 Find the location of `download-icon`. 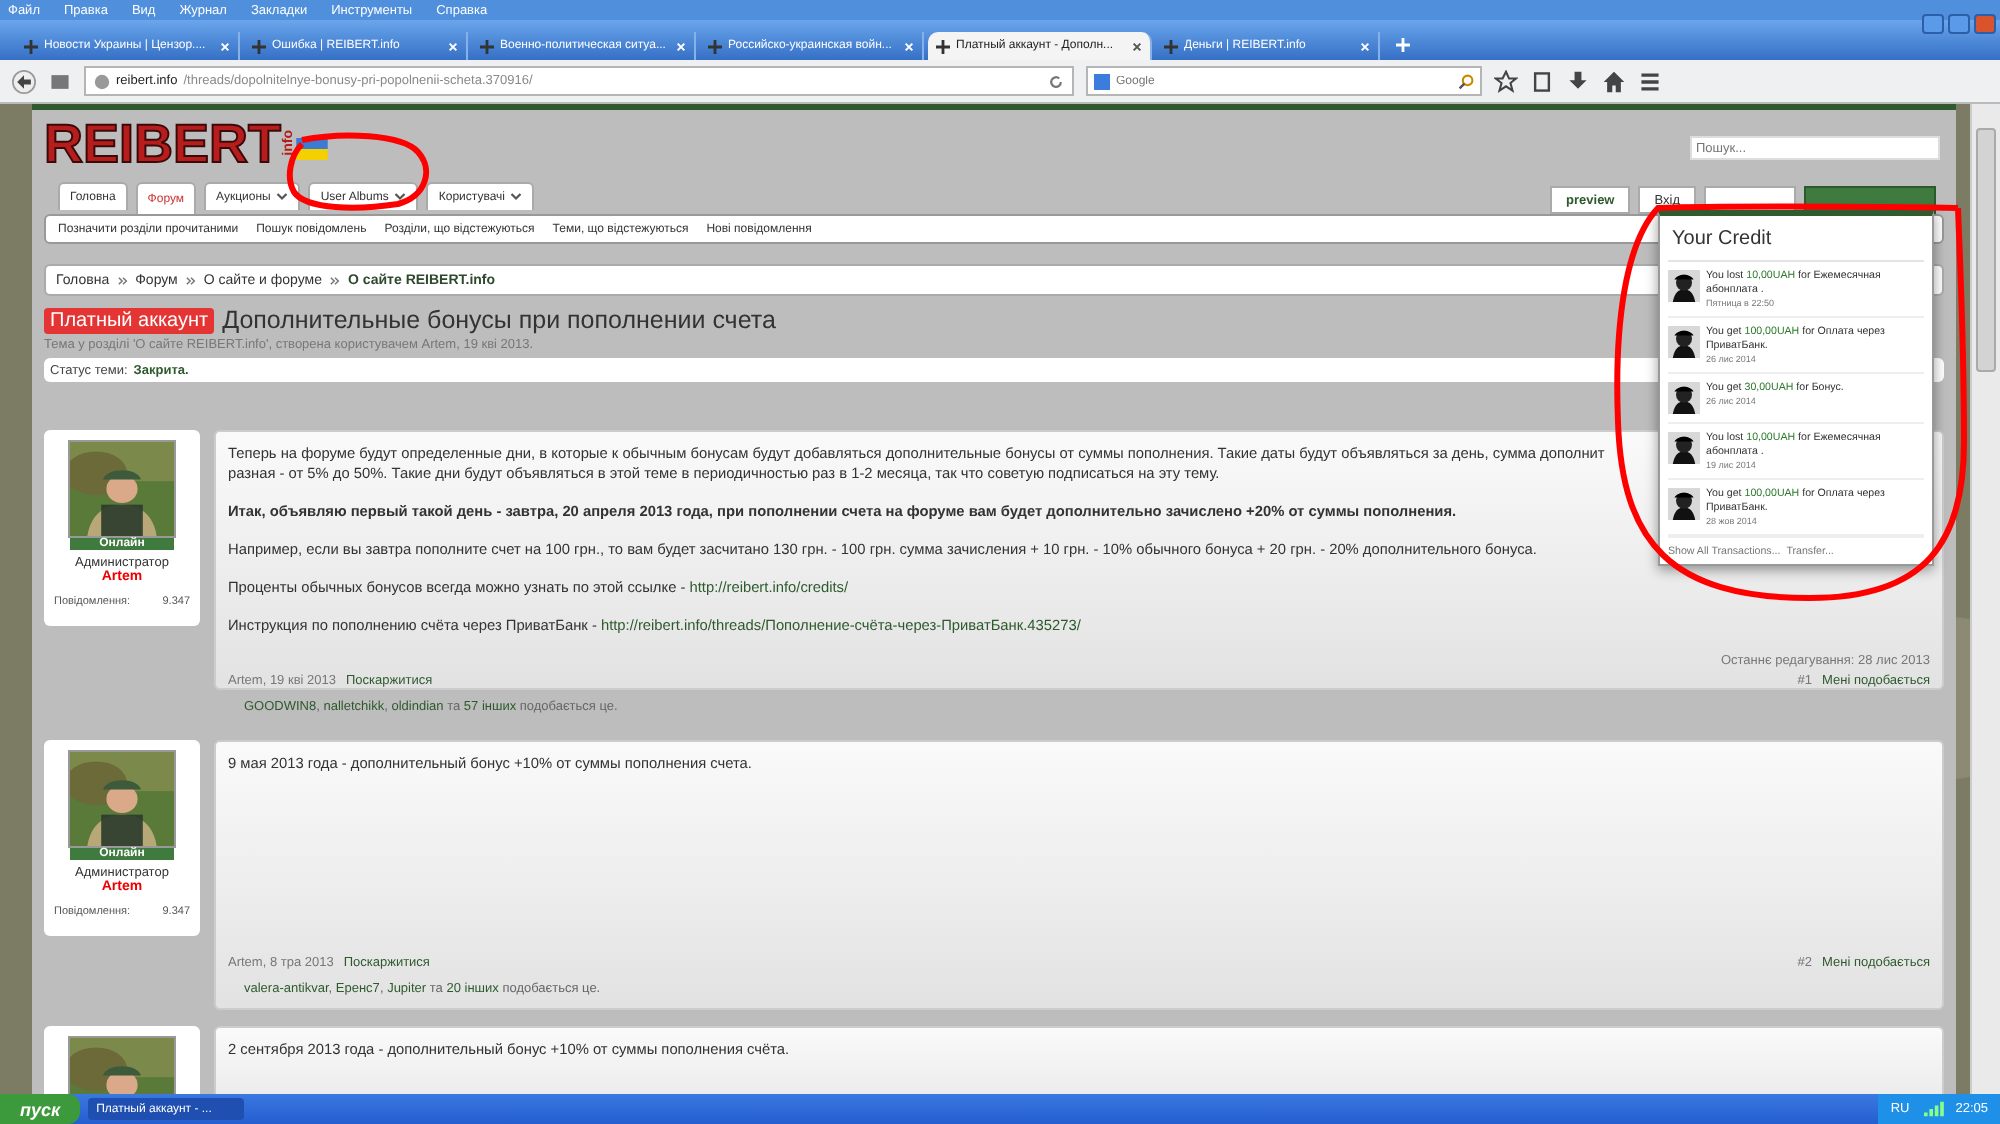

download-icon is located at coordinates (1578, 81).